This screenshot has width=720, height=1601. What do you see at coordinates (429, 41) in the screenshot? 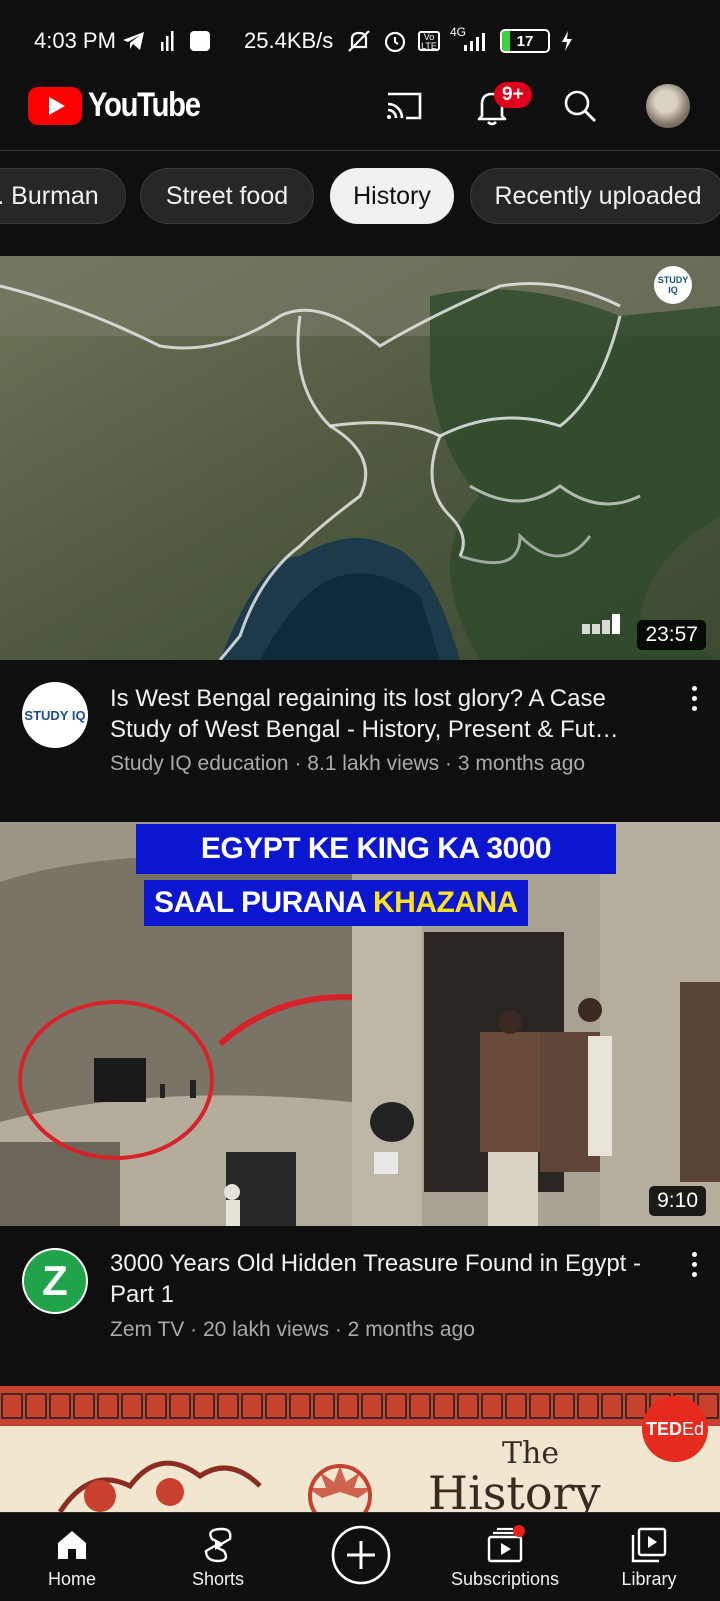
I see `volte-icon: Vo LTE` at bounding box center [429, 41].